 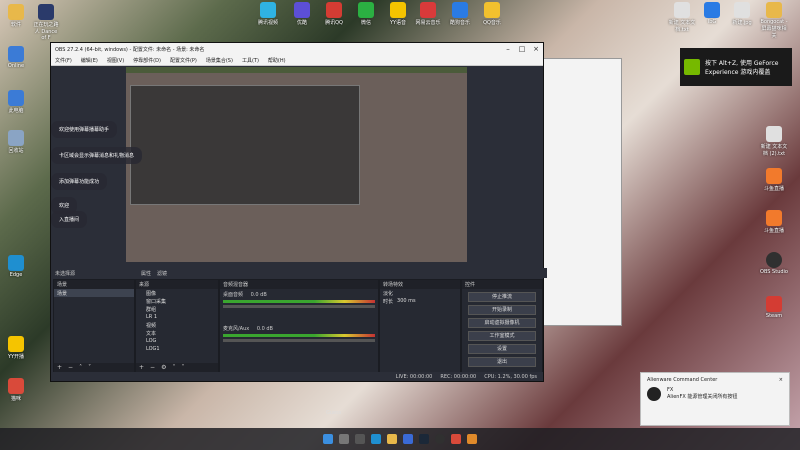 What do you see at coordinates (428, 14) in the screenshot?
I see `desktop-icon: 网易云音乐` at bounding box center [428, 14].